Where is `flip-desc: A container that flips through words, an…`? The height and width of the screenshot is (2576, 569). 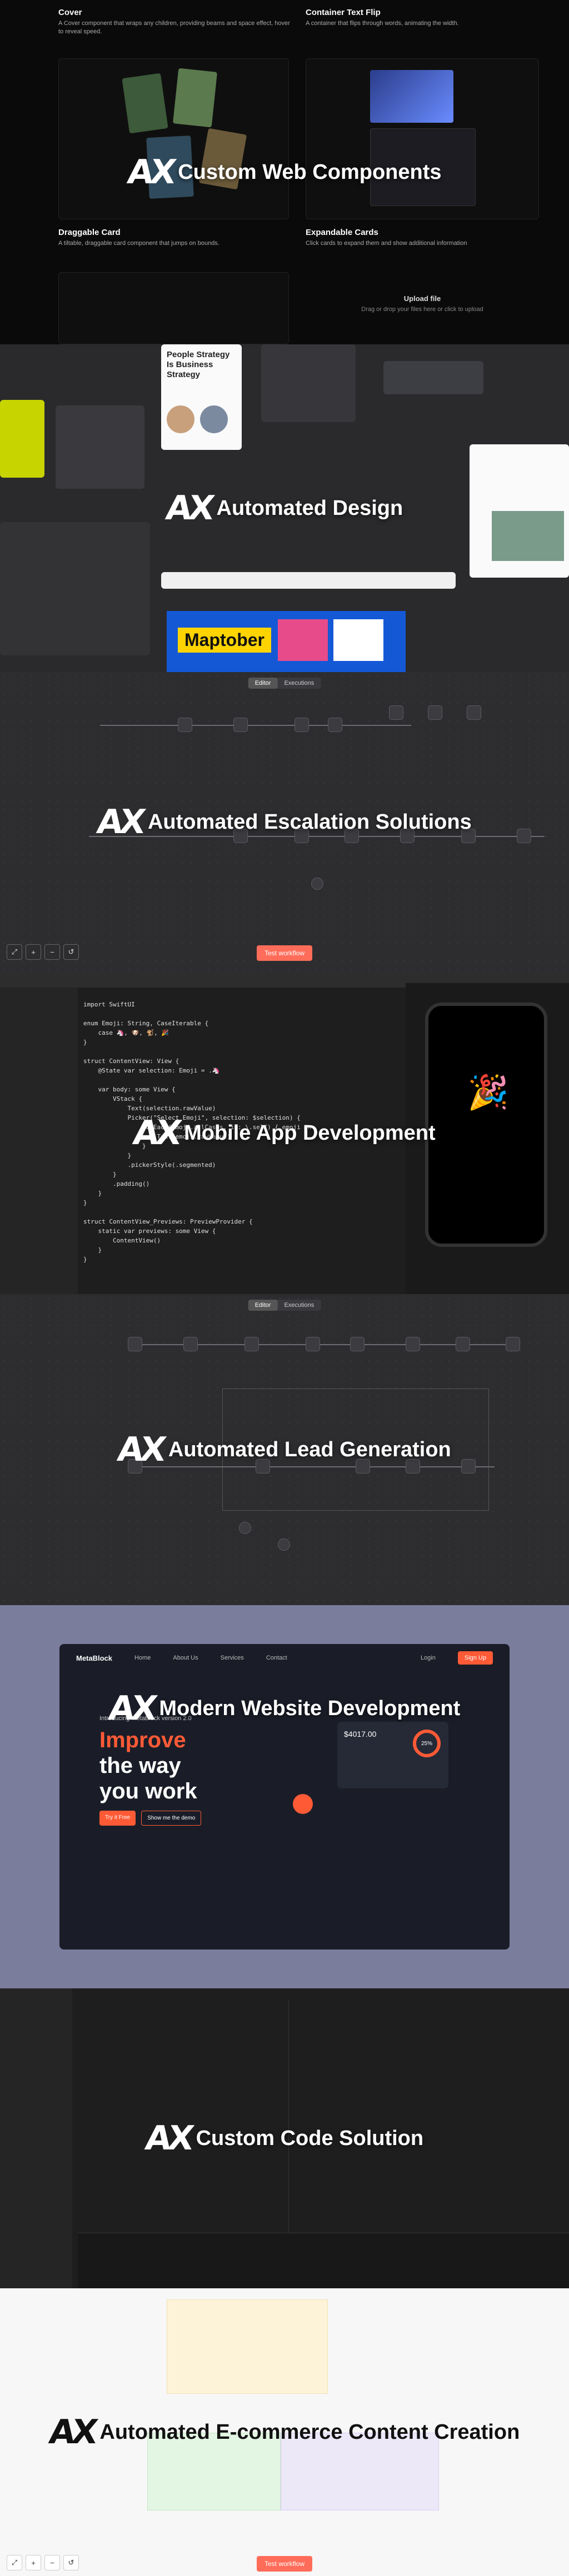 flip-desc: A container that flips through words, an… is located at coordinates (382, 24).